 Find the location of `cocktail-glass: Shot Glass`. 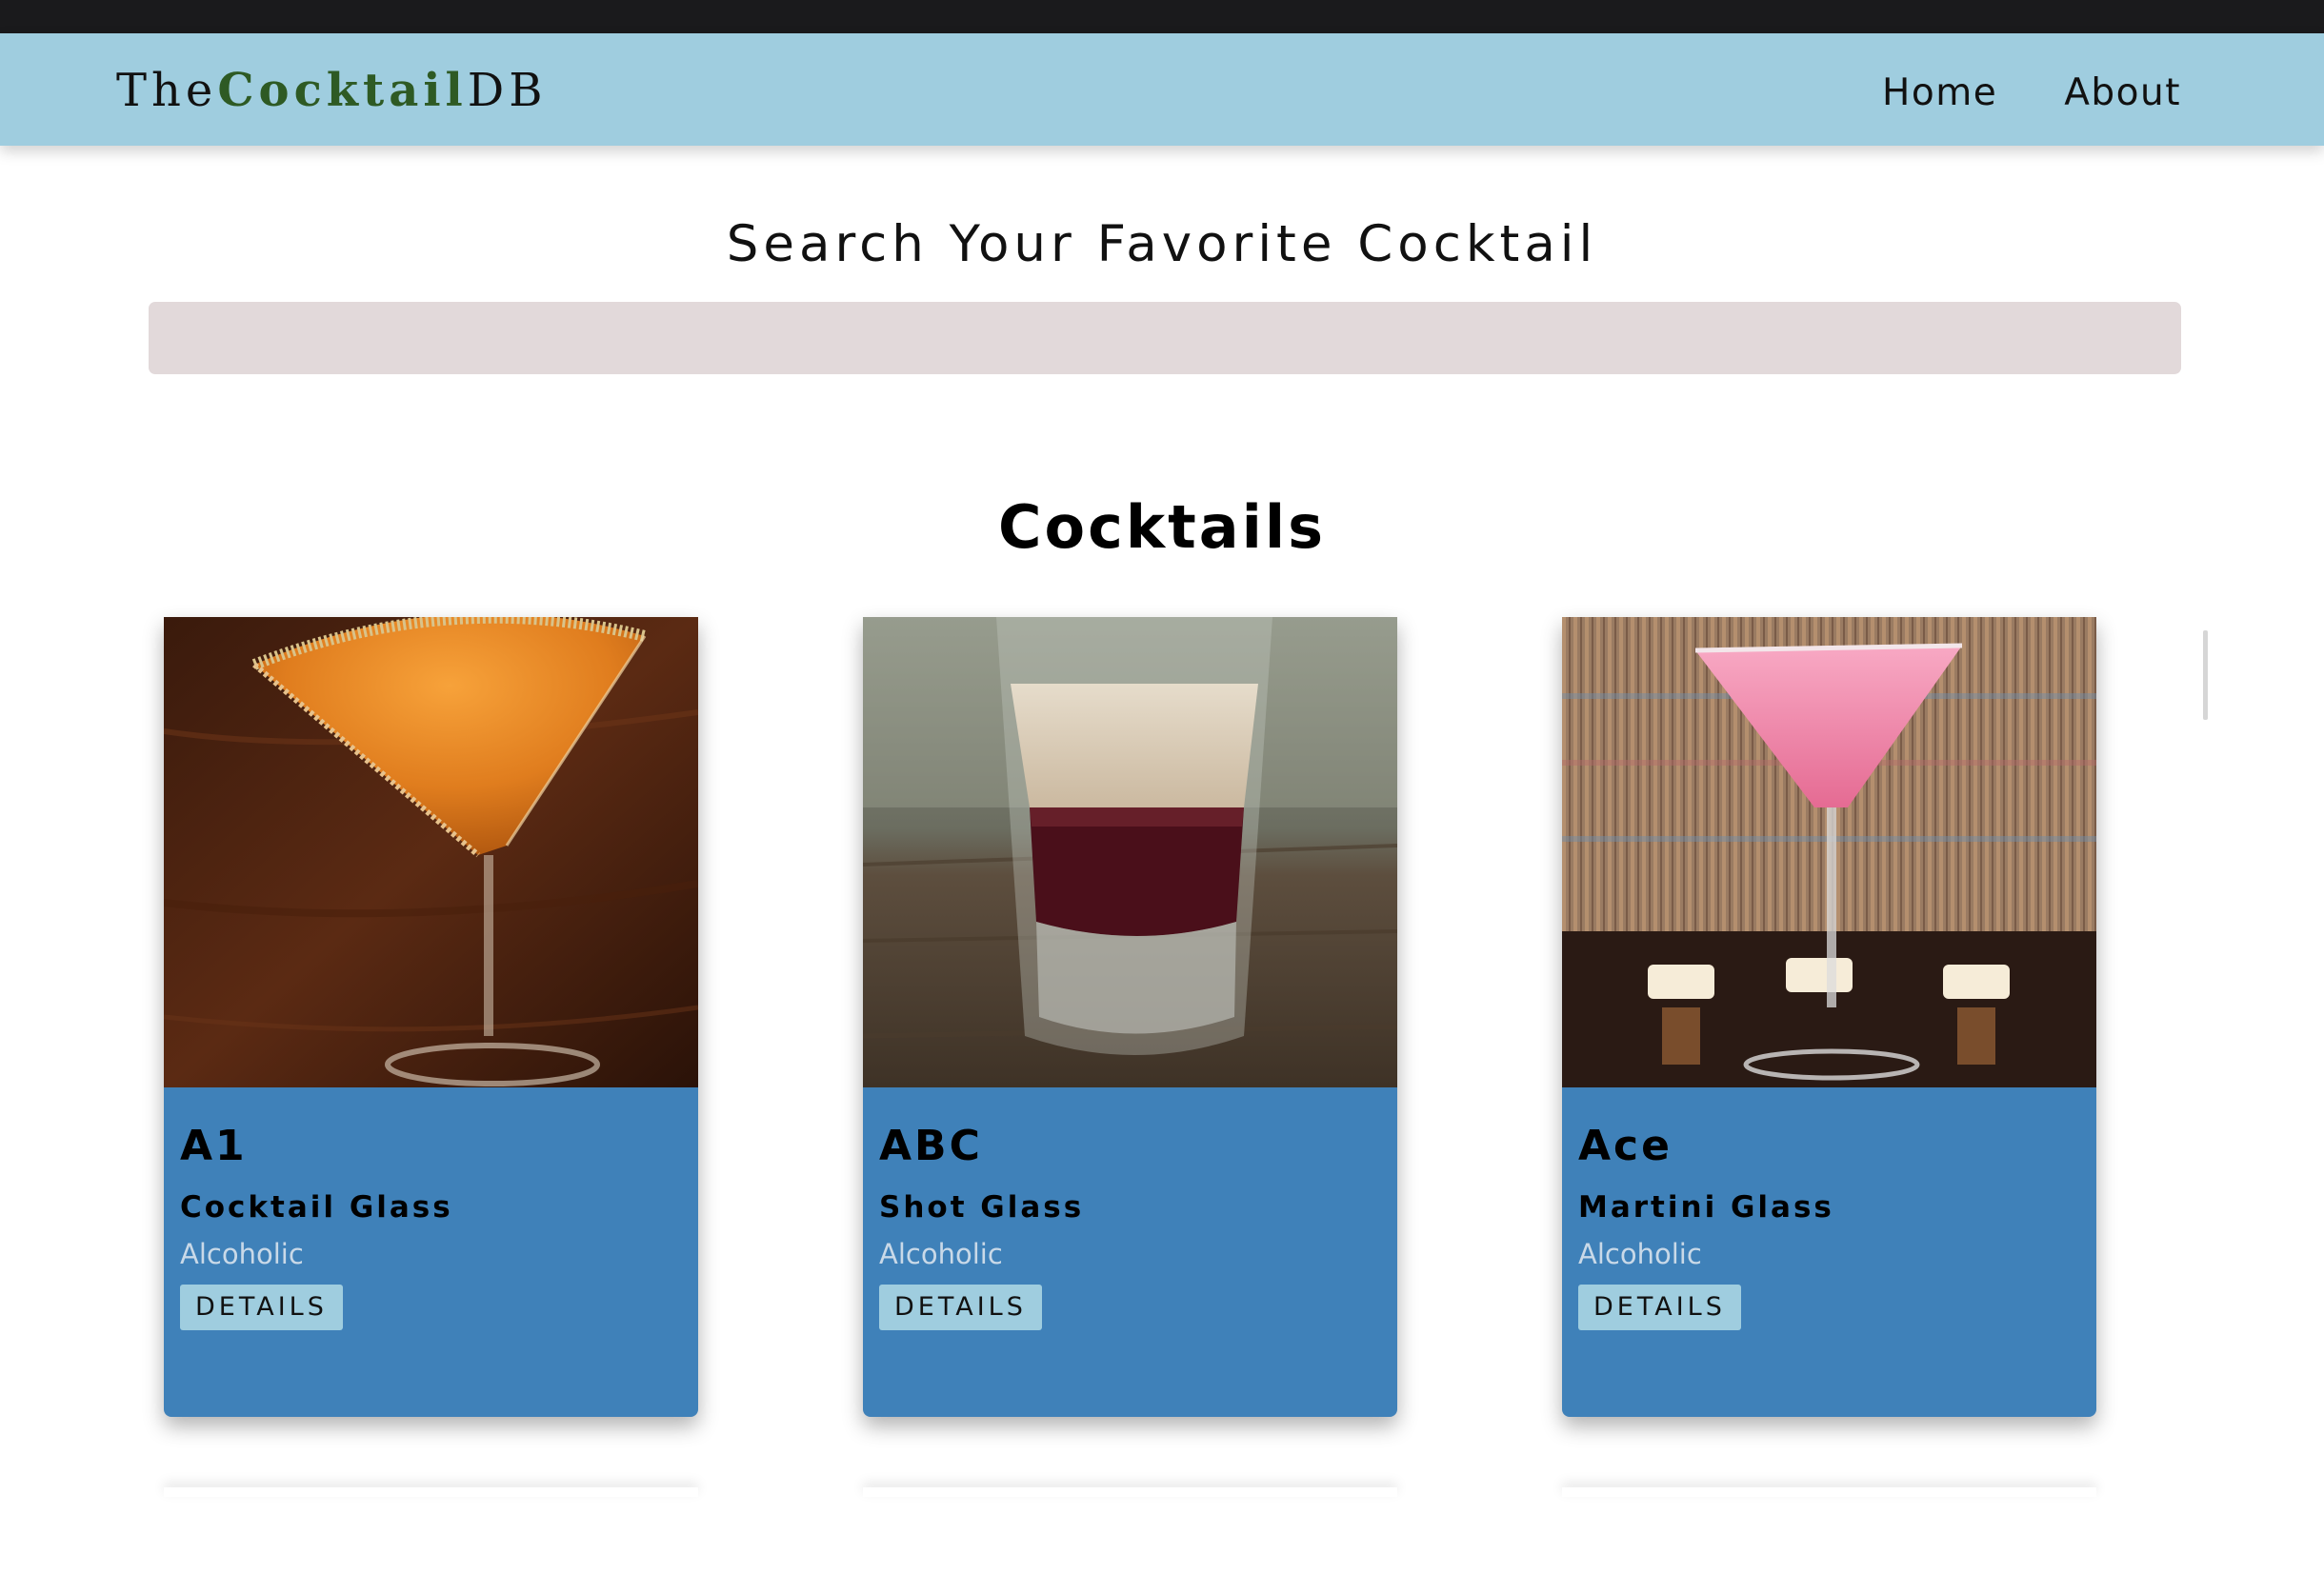

cocktail-glass: Shot Glass is located at coordinates (982, 1207).